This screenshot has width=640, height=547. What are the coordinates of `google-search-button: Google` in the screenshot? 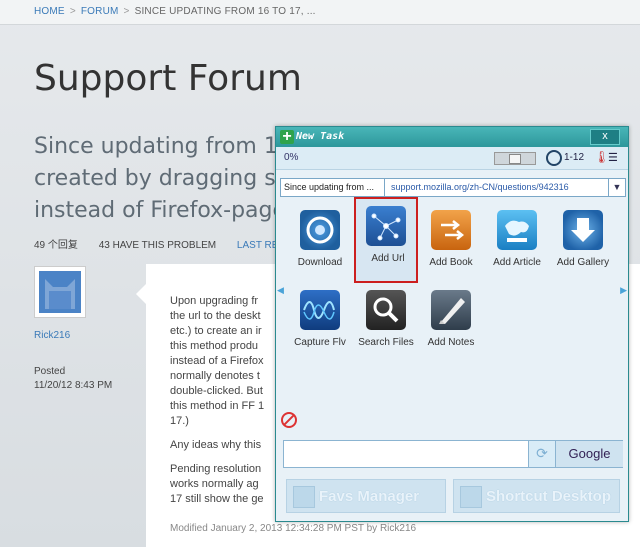 It's located at (589, 454).